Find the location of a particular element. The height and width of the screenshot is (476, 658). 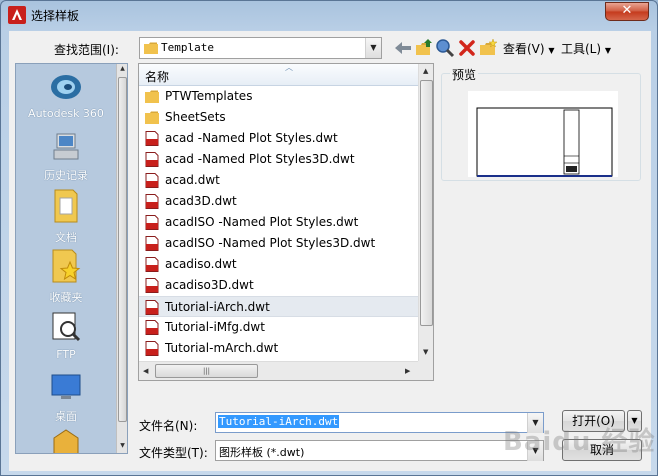

scroll-thumb: ||| is located at coordinates (206, 371).